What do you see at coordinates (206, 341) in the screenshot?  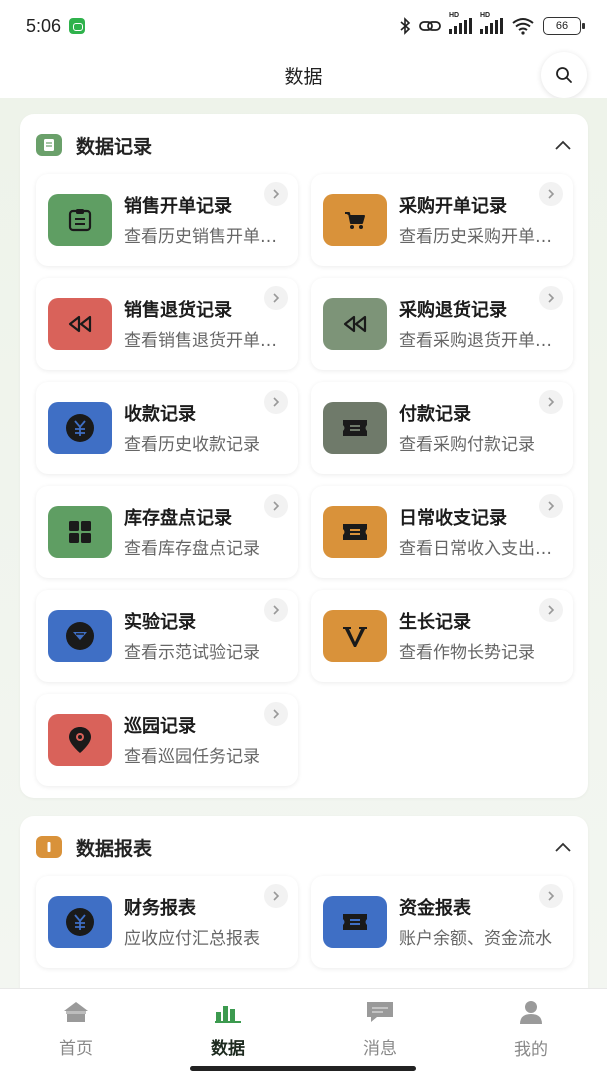 I see `card-description: 查看销售退货开单记录` at bounding box center [206, 341].